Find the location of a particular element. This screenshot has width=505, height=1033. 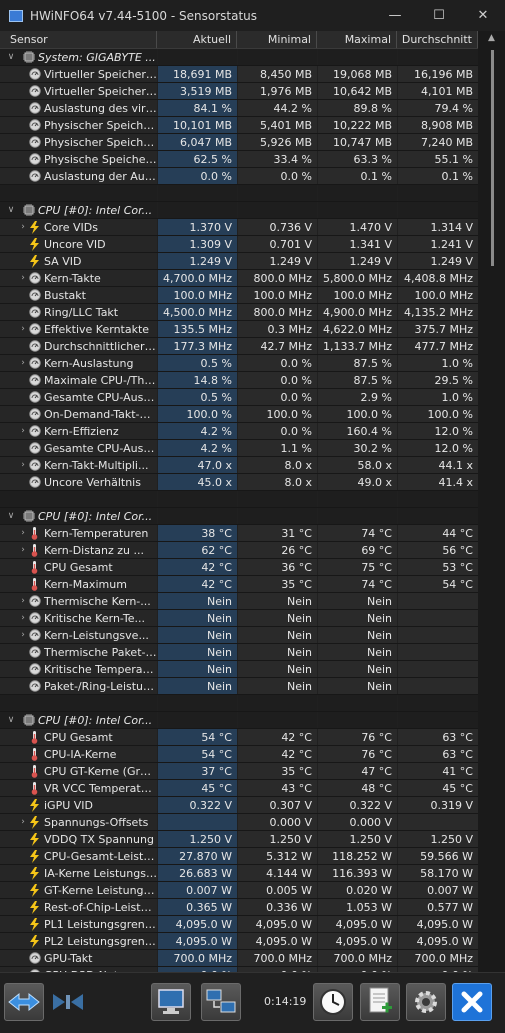

sensor-row: iGPU VID 0.322 V 0.307 V 0.322 V 0.319 V is located at coordinates (239, 805).